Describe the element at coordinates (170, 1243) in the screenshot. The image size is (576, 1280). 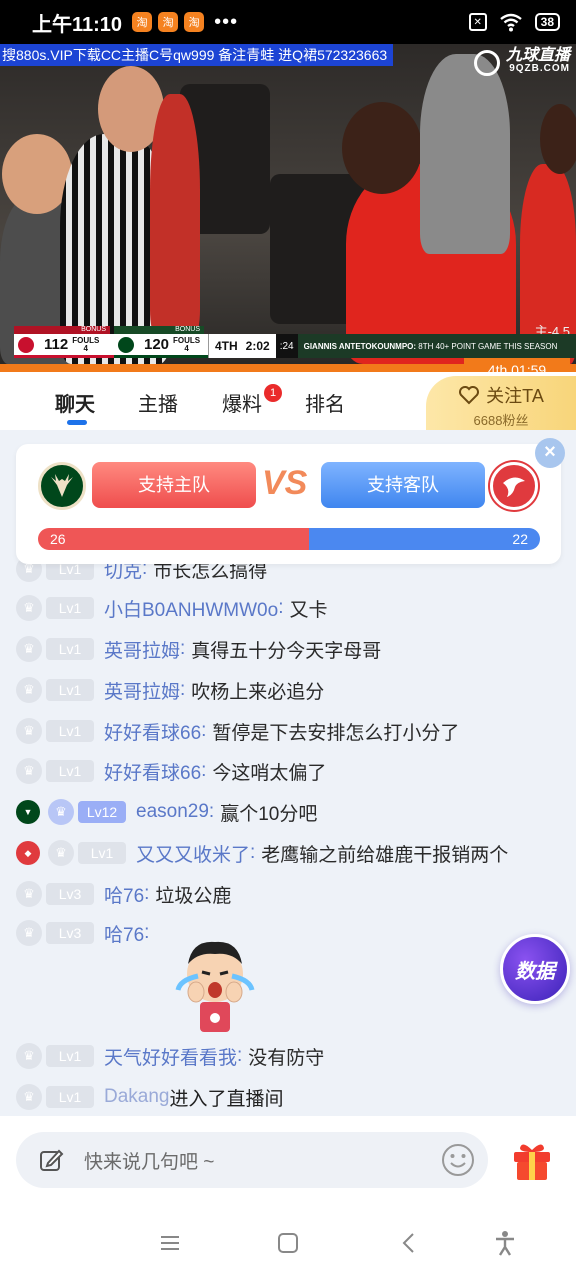
I see `menu-icon` at that location.